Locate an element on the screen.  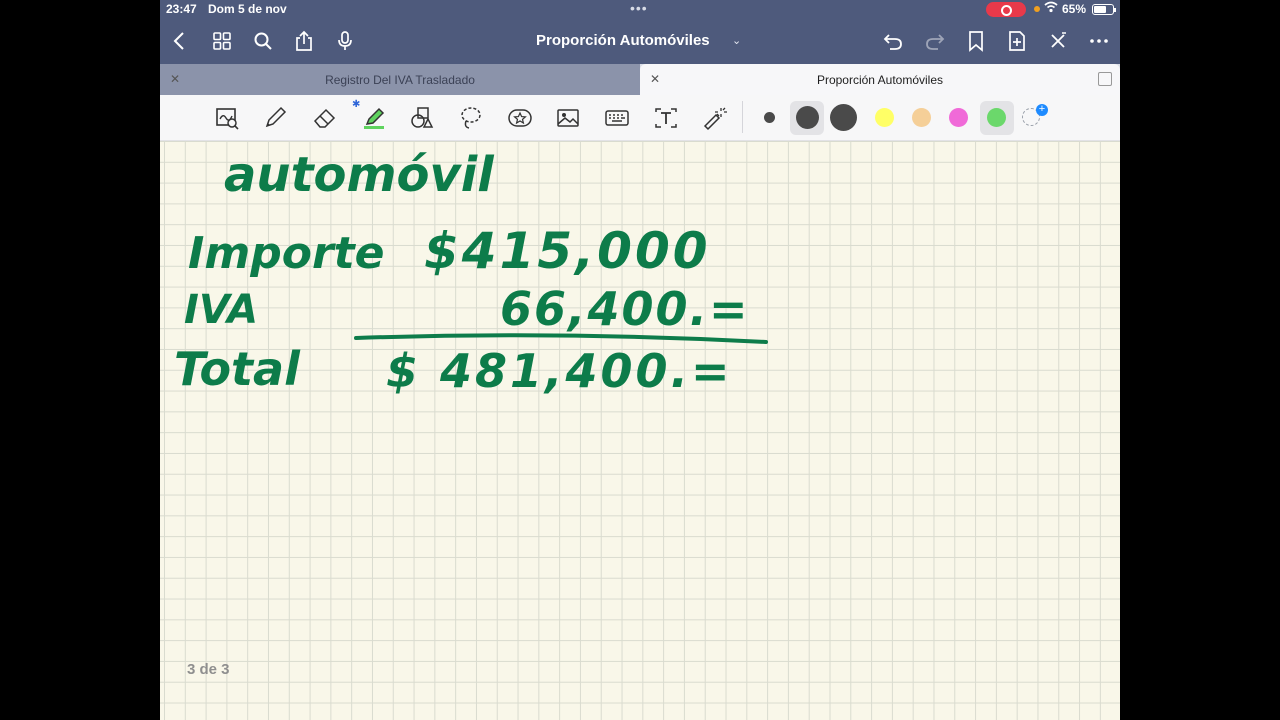
row-label-importe: Importe is located at coordinates (286, 253).